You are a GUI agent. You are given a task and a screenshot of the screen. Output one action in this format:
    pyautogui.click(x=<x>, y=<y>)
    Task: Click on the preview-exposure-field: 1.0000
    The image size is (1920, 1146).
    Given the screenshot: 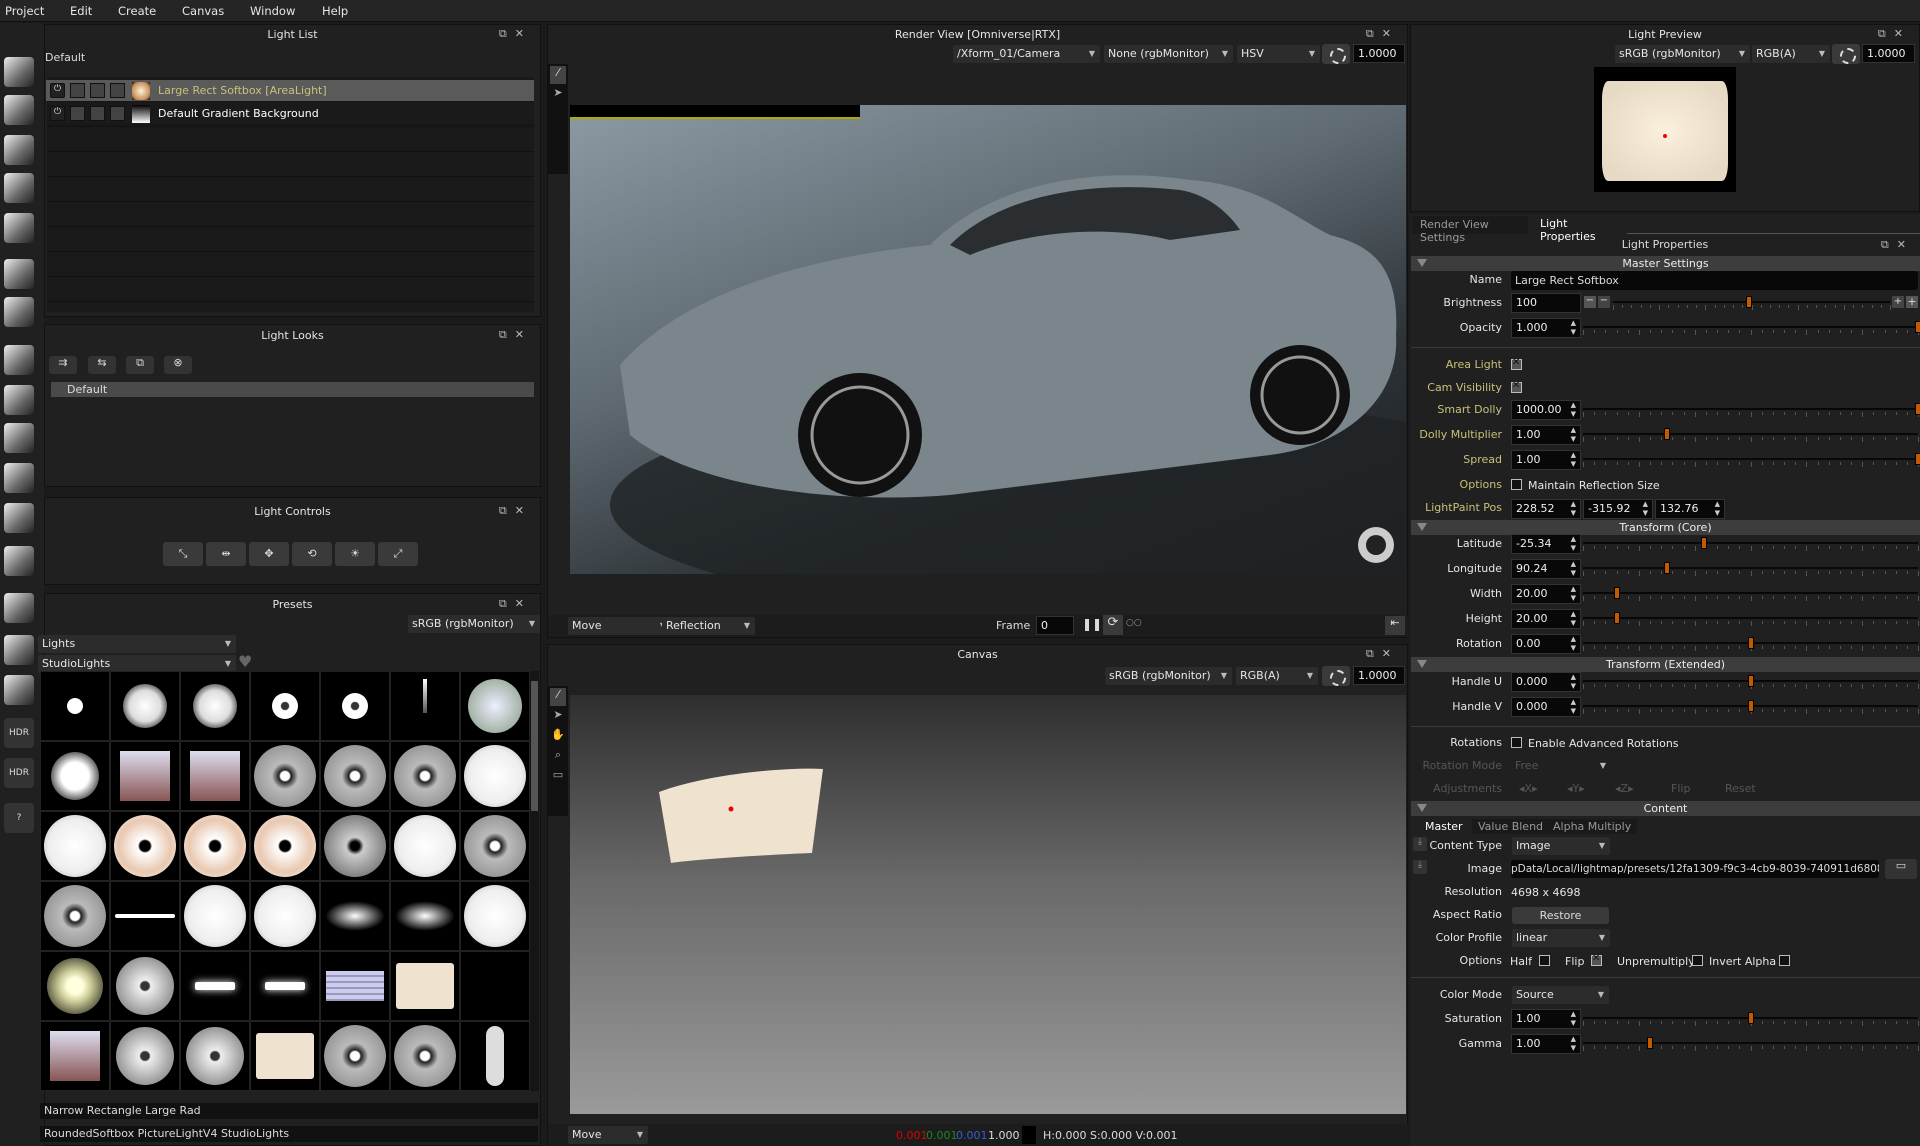 What is the action you would take?
    pyautogui.click(x=1888, y=53)
    